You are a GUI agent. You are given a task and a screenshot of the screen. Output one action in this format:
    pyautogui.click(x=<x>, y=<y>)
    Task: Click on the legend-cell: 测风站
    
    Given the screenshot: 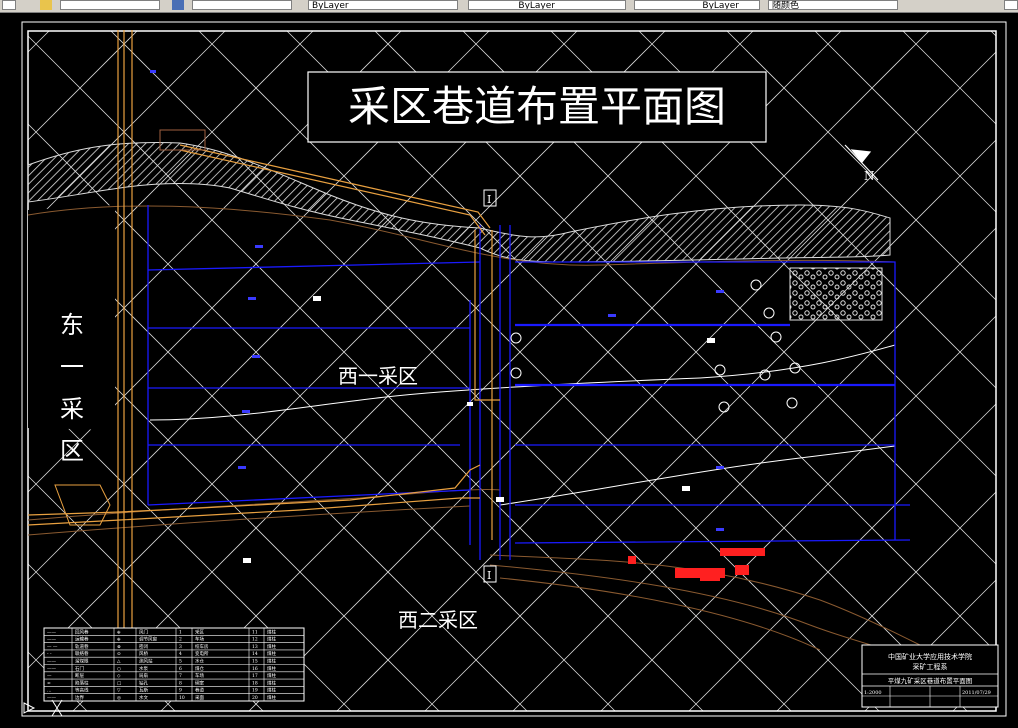 What is the action you would take?
    pyautogui.click(x=146, y=661)
    